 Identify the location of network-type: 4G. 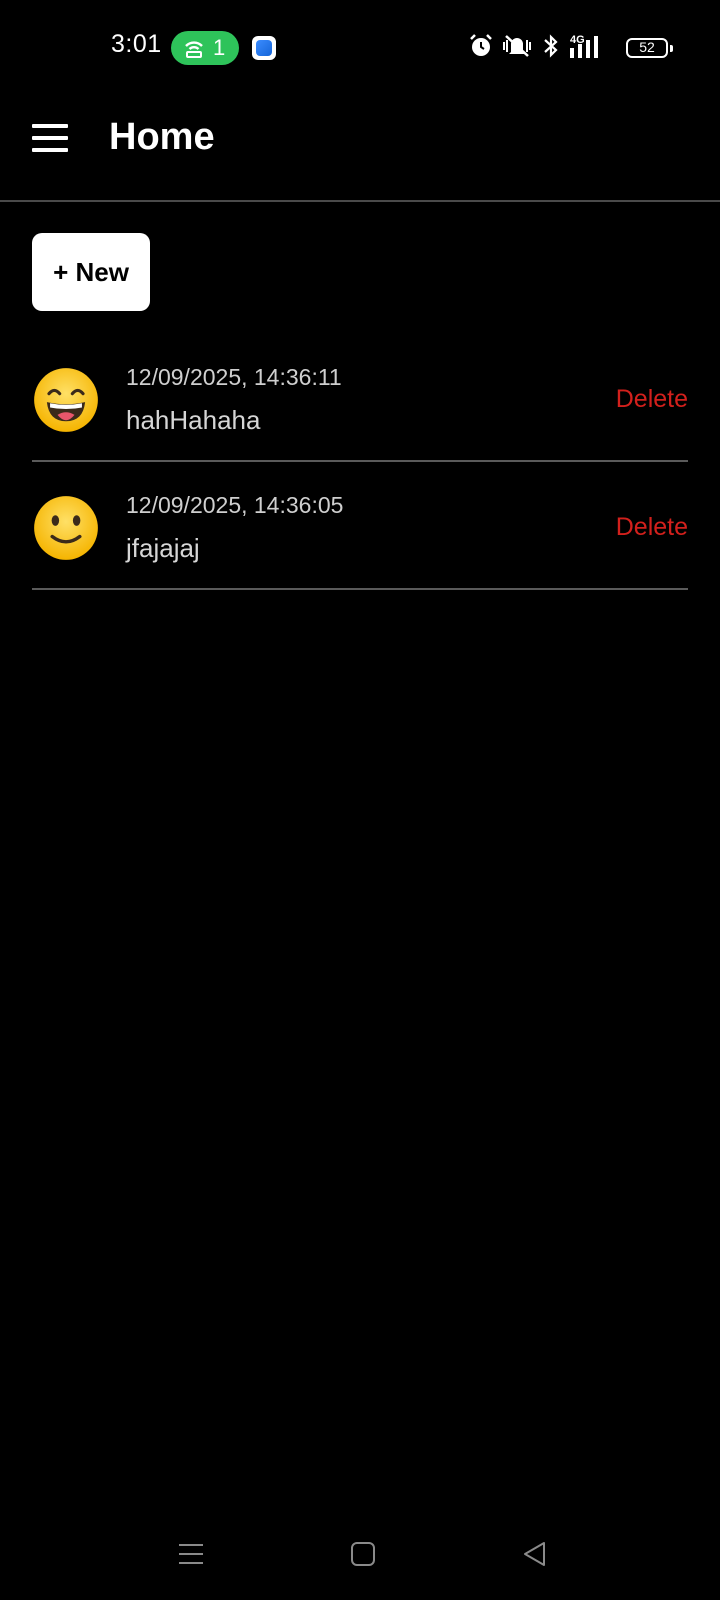
(577, 40).